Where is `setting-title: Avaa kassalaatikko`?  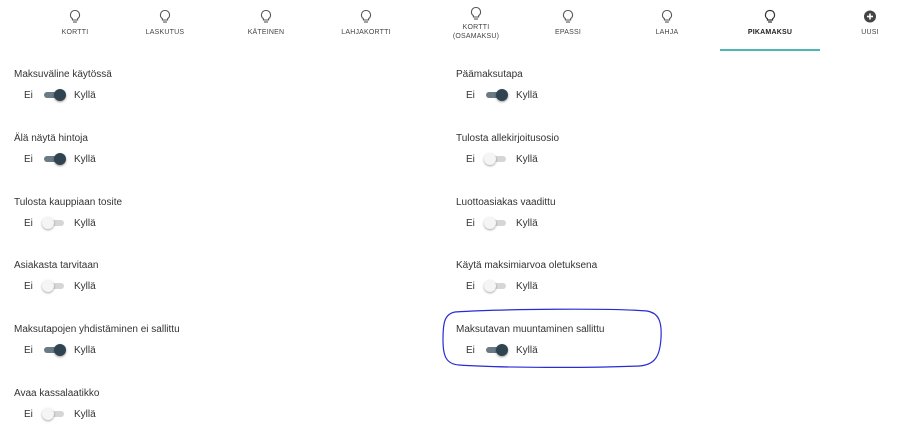
setting-title: Avaa kassalaatikko is located at coordinates (57, 393).